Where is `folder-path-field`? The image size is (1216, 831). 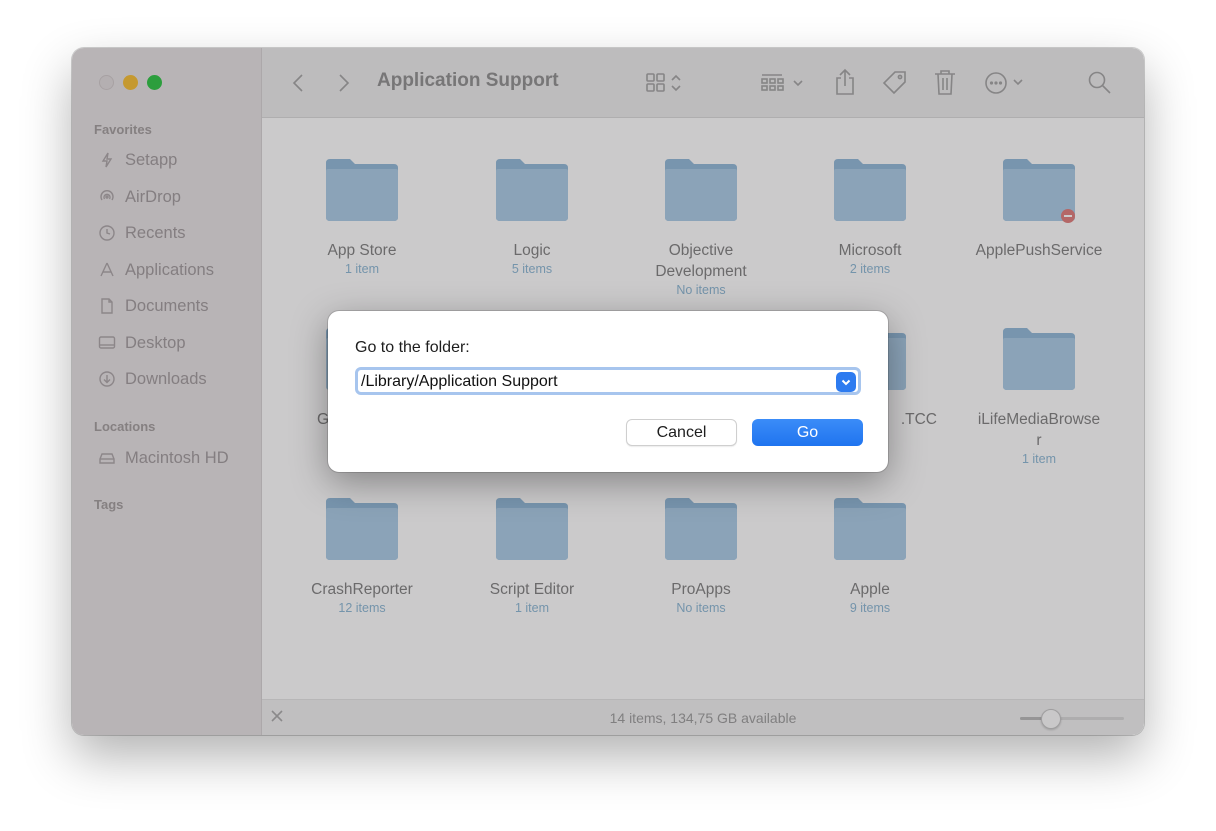
folder-path-field is located at coordinates (608, 381).